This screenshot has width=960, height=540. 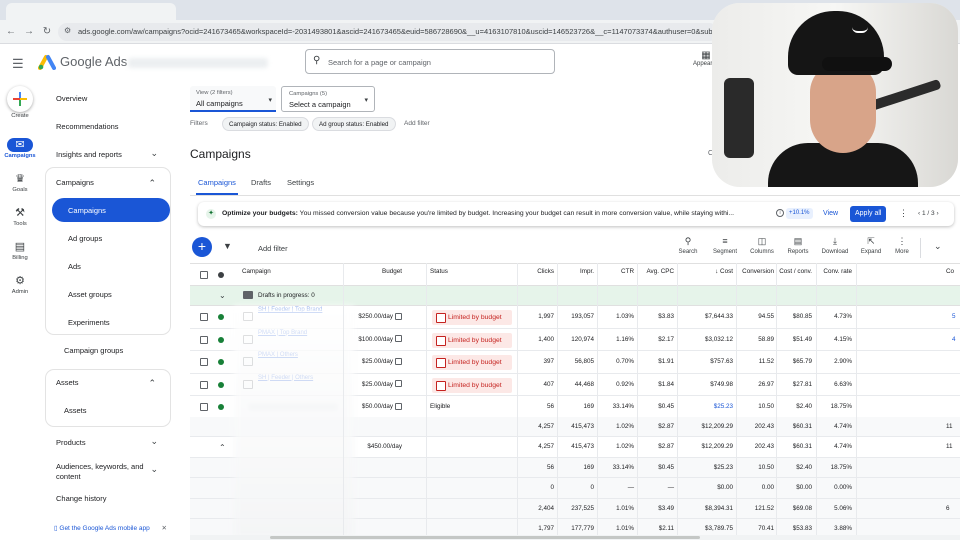 What do you see at coordinates (67, 382) in the screenshot?
I see `nav-assets-group: Assets` at bounding box center [67, 382].